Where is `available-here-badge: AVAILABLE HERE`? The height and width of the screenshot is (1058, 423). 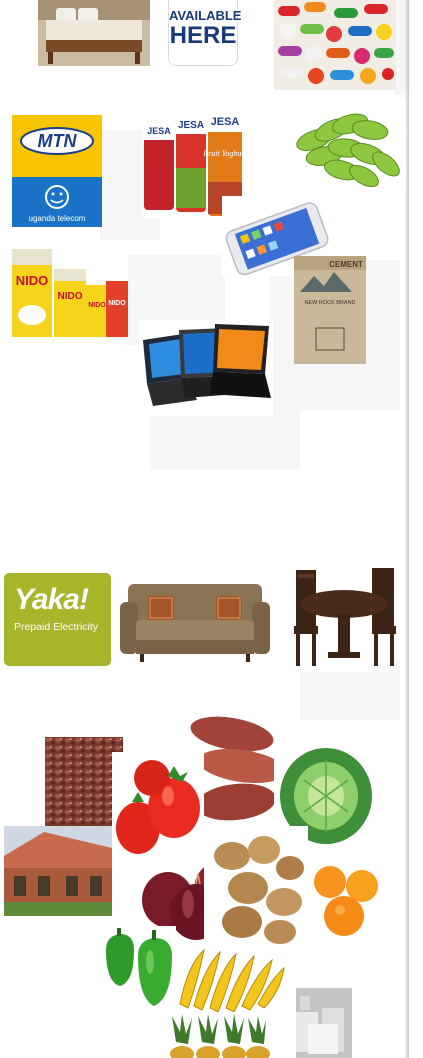
available-here-badge: AVAILABLE HERE is located at coordinates (205, 33).